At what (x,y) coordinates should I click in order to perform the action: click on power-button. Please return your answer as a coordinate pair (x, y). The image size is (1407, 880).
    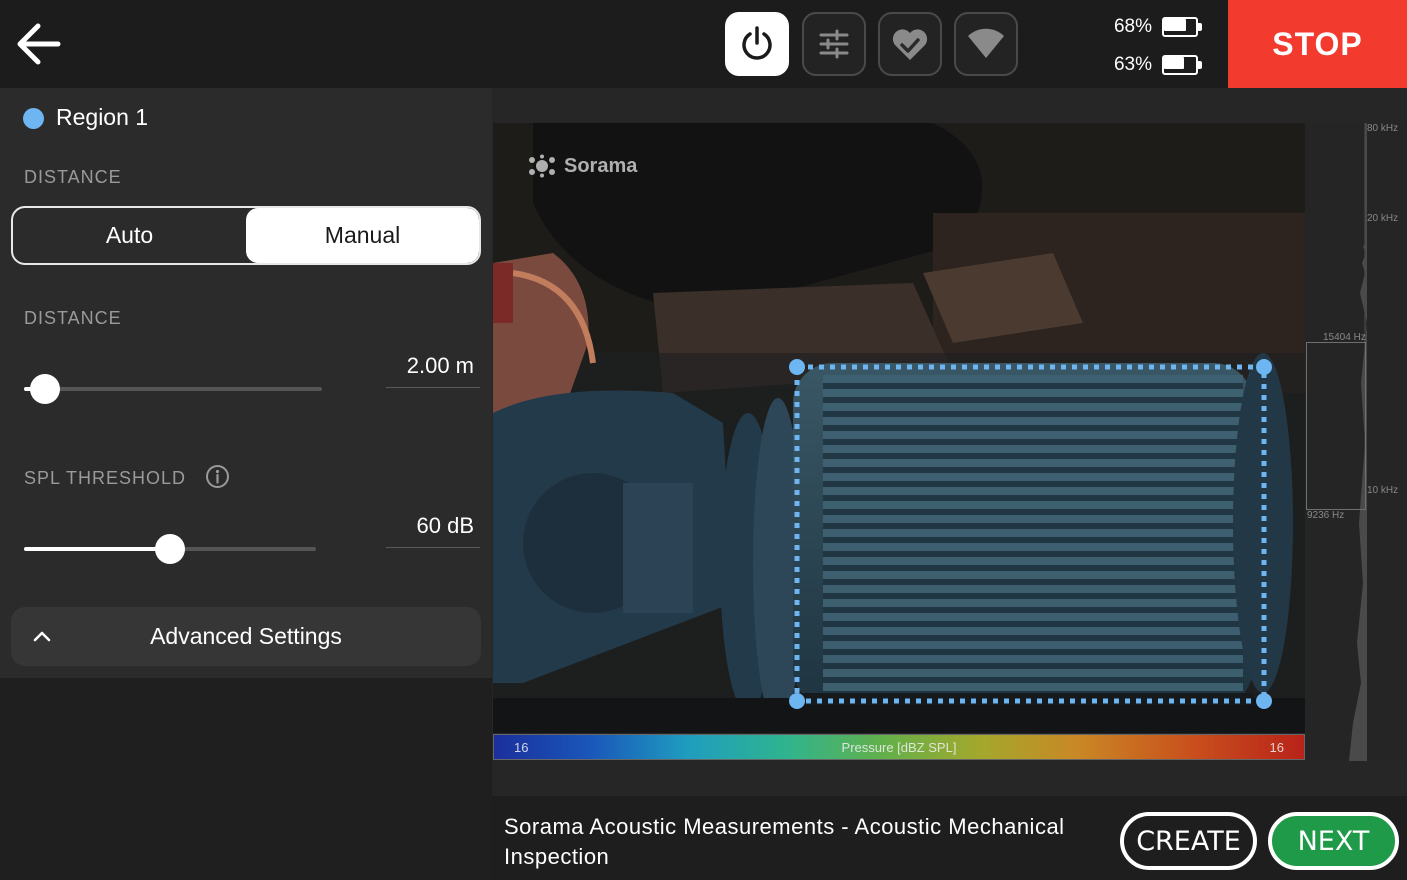
    Looking at the image, I should click on (757, 44).